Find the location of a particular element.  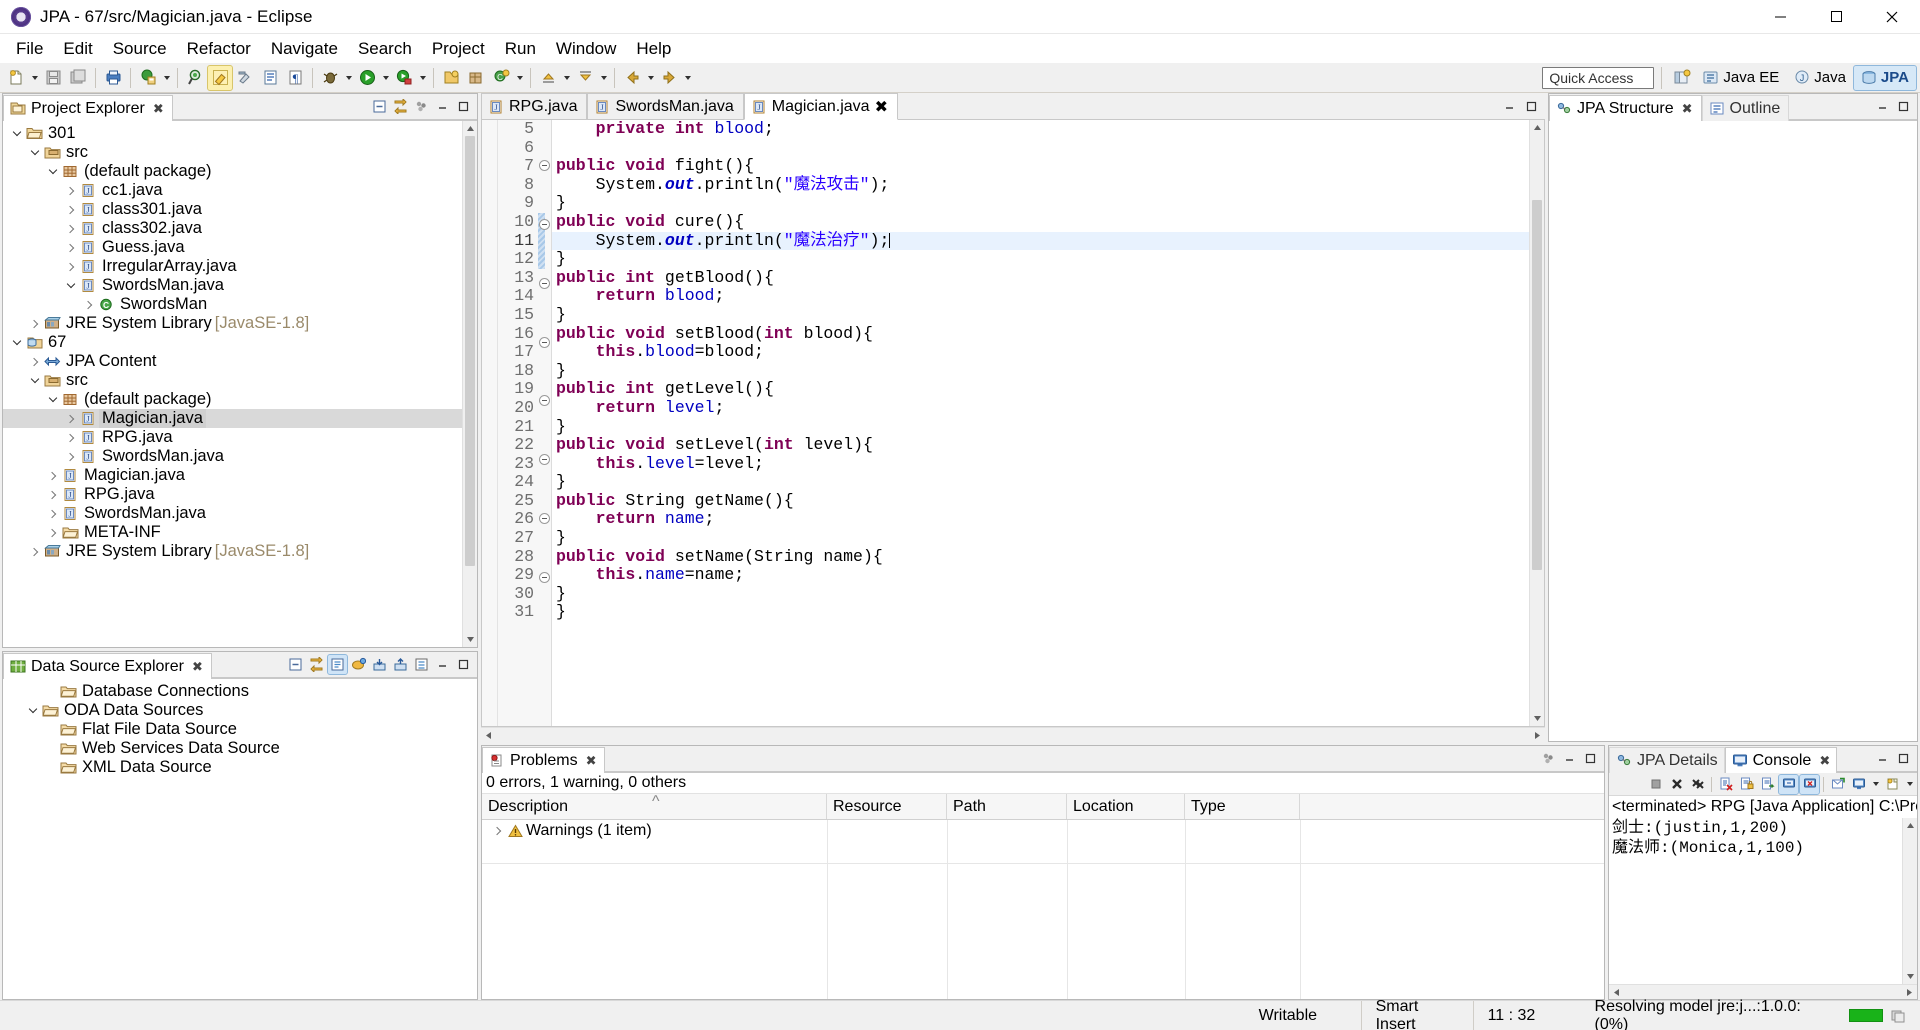

debug-dropdown-icon is located at coordinates (348, 78).